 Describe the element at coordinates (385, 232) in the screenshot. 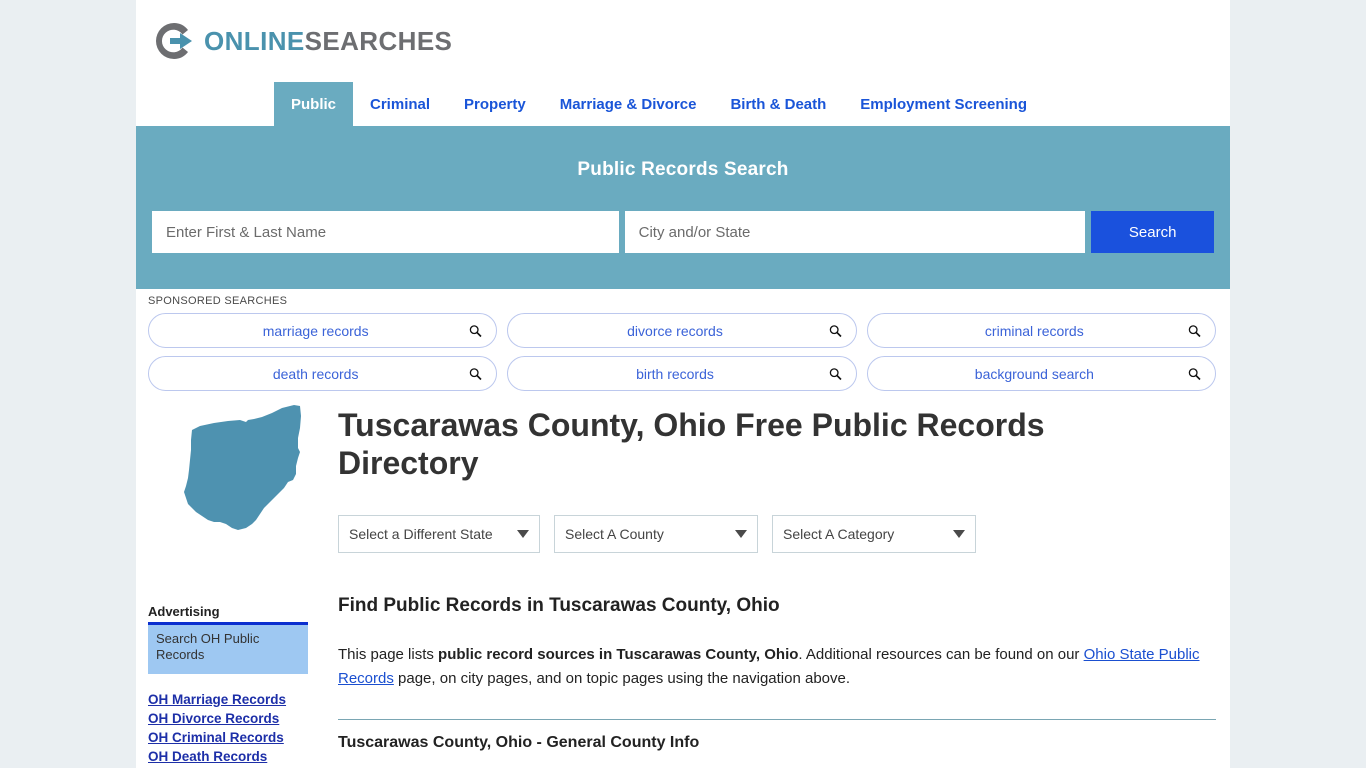

I see `name-search-input` at that location.